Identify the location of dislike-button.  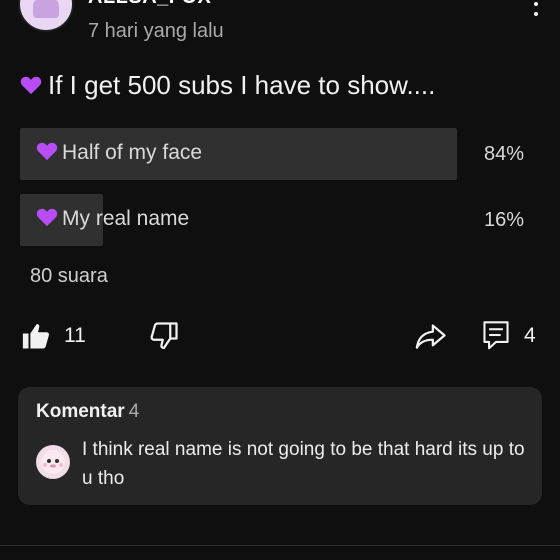
(164, 336).